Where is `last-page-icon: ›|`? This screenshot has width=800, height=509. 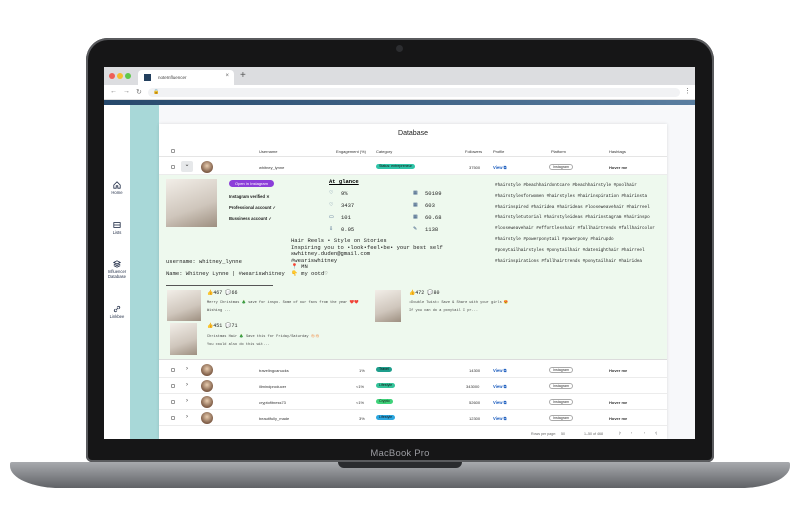
last-page-icon: ›| is located at coordinates (656, 433).